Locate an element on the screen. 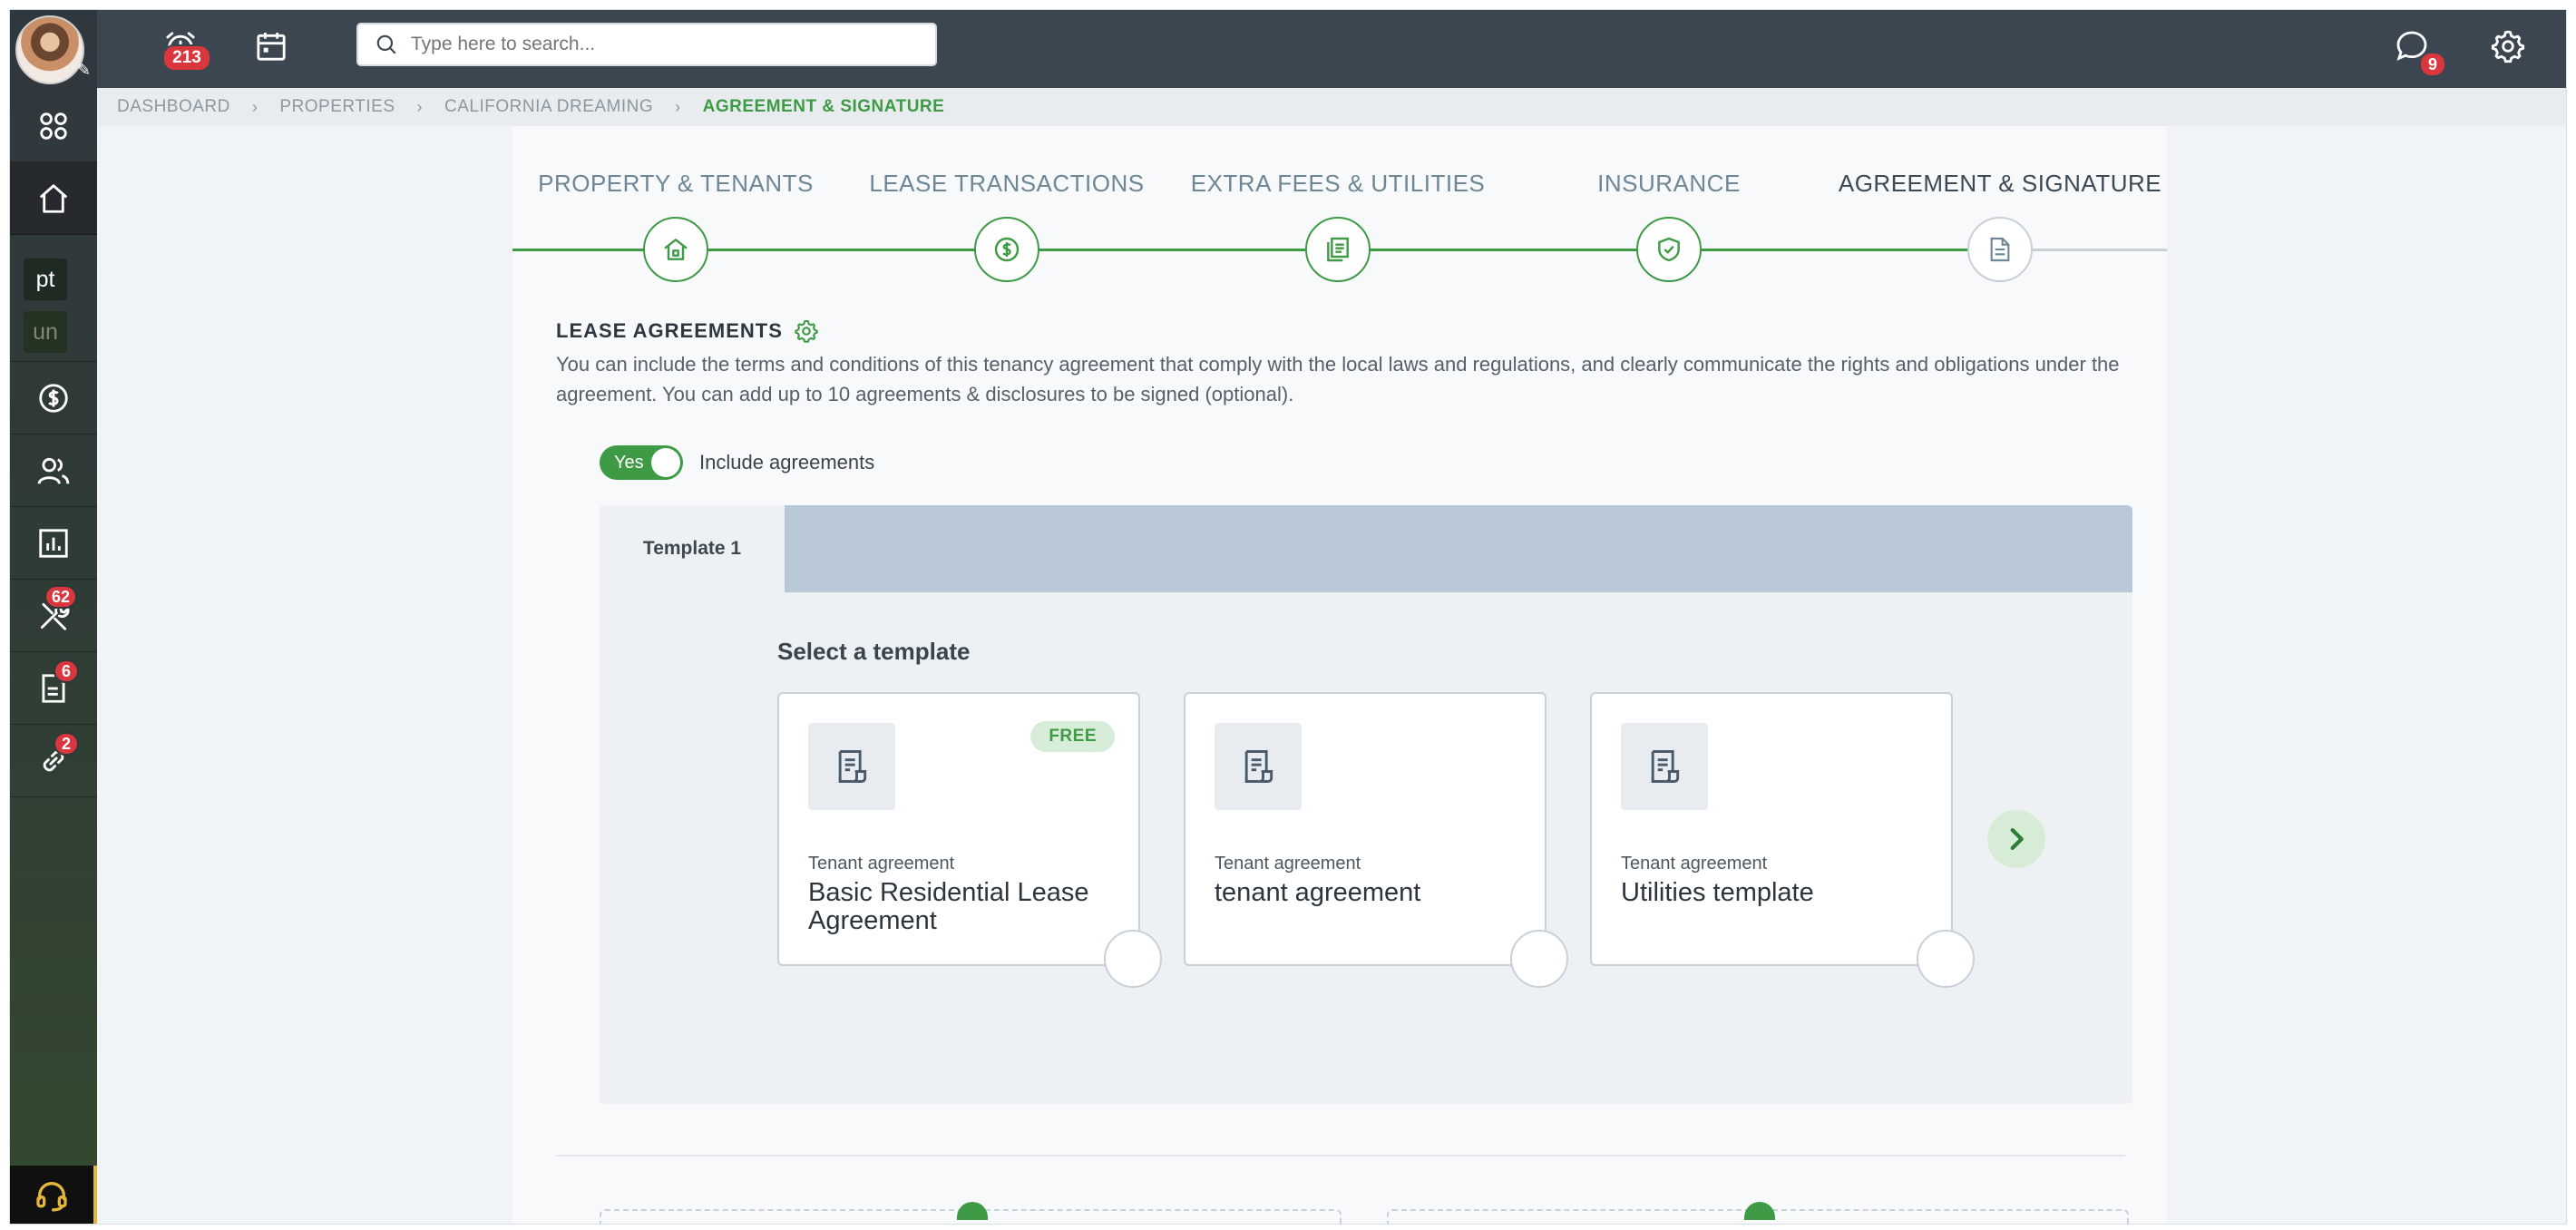  house-icon is located at coordinates (676, 249).